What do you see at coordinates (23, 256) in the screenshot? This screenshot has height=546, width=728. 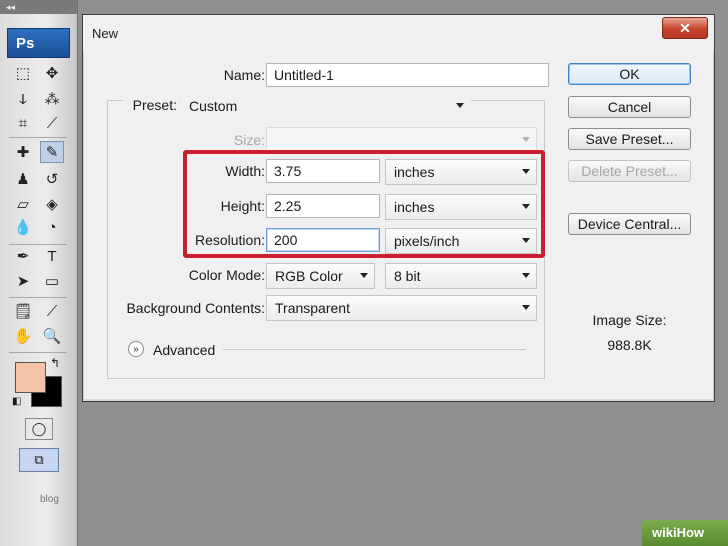 I see `pen-icon: ✒` at bounding box center [23, 256].